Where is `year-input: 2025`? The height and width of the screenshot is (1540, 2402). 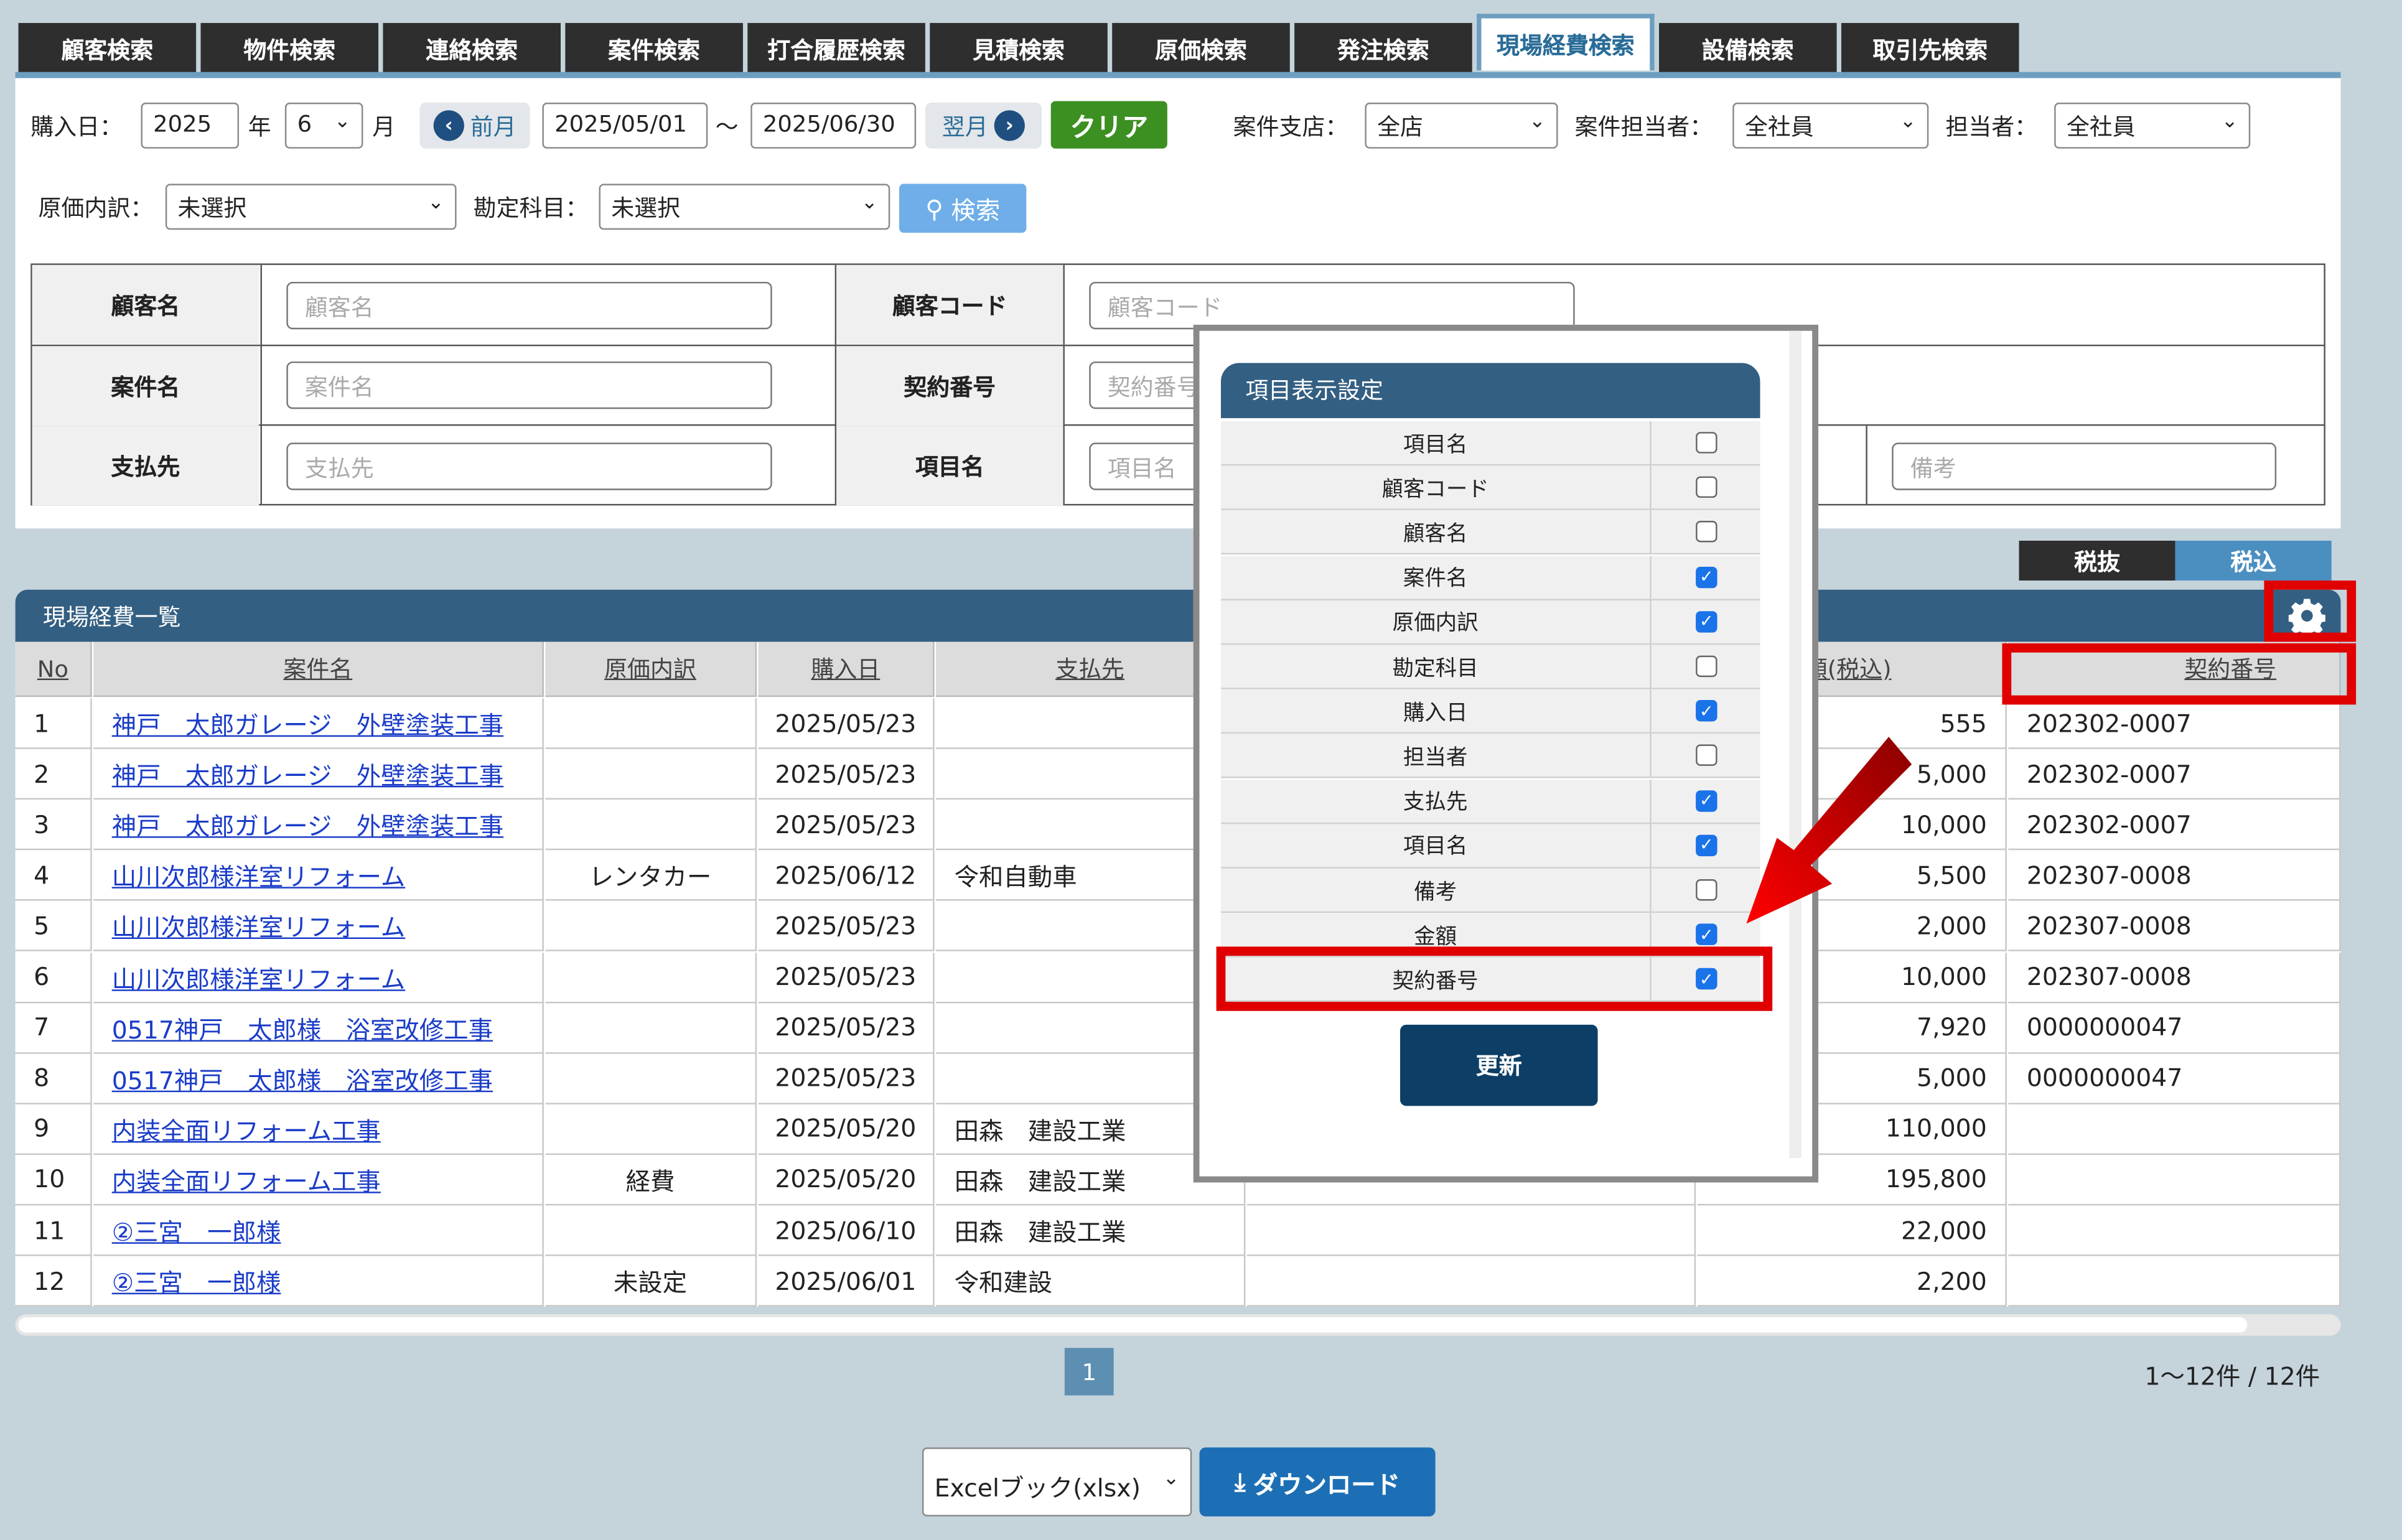
year-input: 2025 is located at coordinates (190, 126).